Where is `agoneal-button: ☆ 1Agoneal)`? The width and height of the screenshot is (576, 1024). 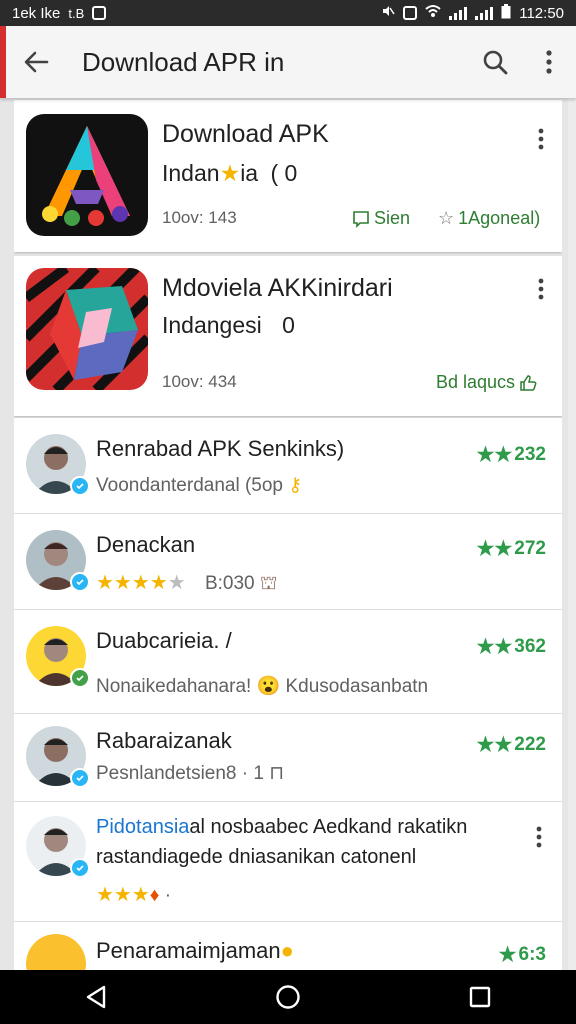
agoneal-button: ☆ 1Agoneal) is located at coordinates (489, 218).